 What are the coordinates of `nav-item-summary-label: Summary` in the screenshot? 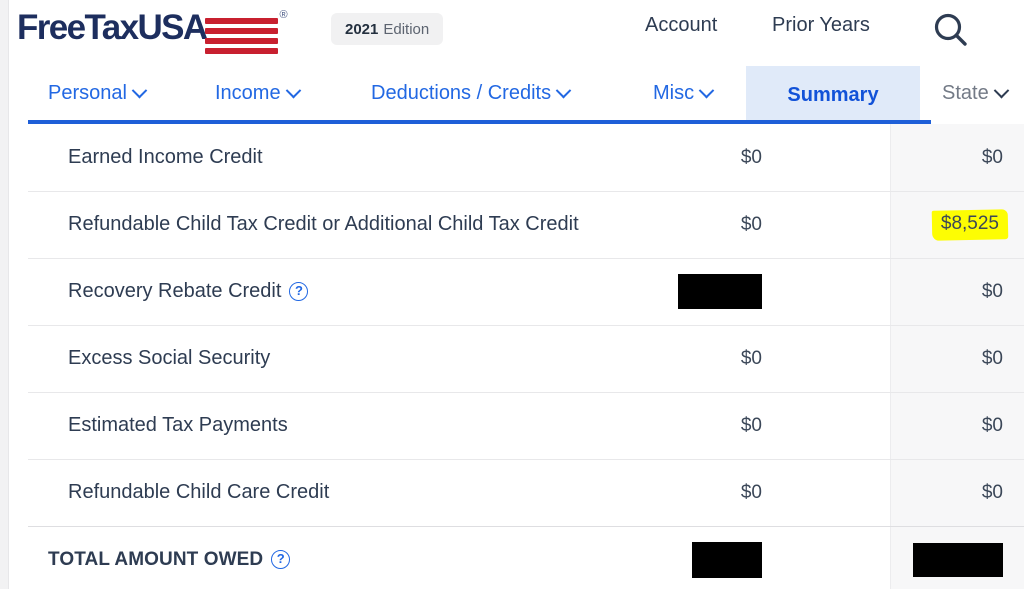 It's located at (833, 94).